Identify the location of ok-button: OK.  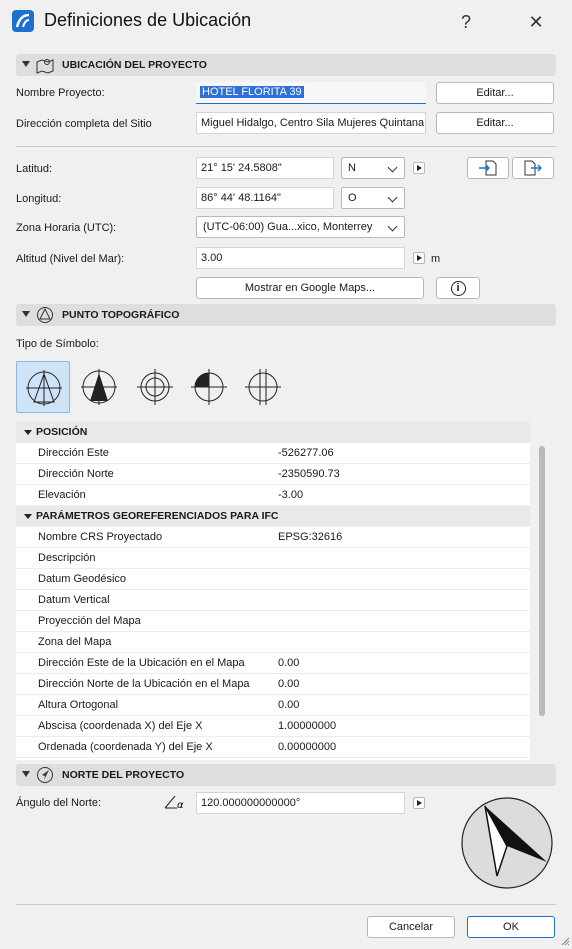
(511, 927).